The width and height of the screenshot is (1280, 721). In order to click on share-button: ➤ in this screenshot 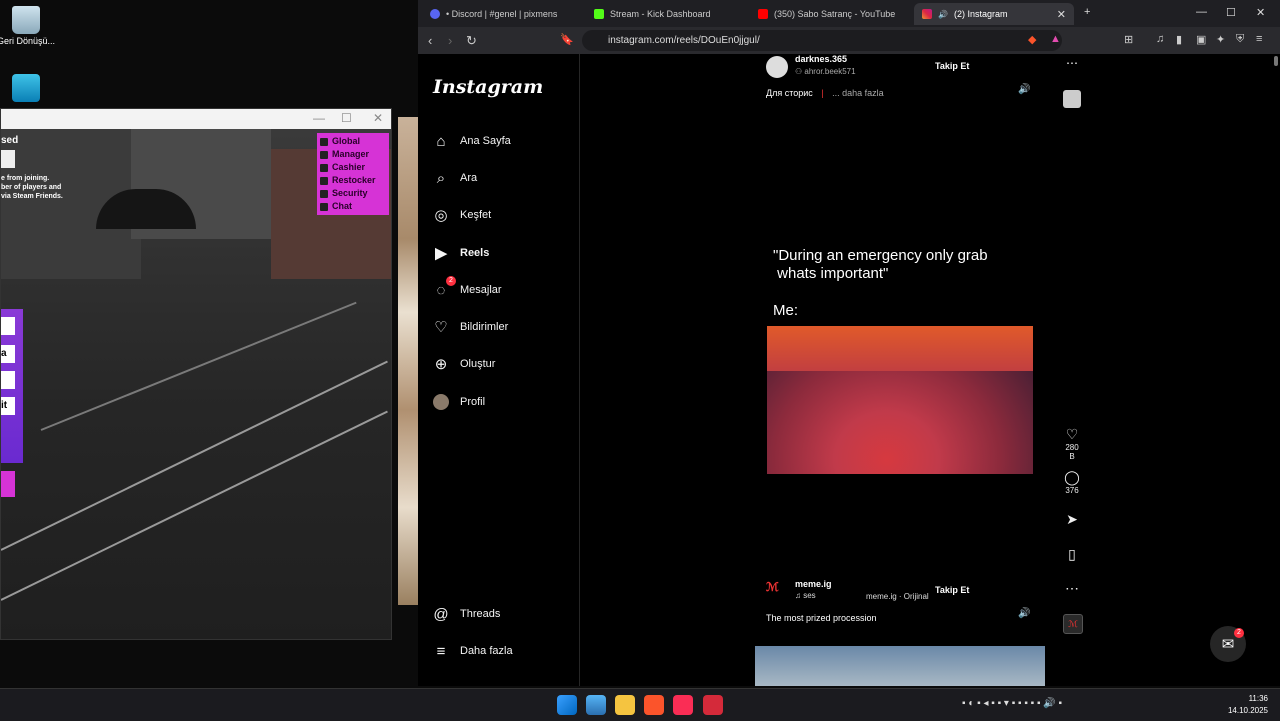, I will do `click(1072, 519)`.